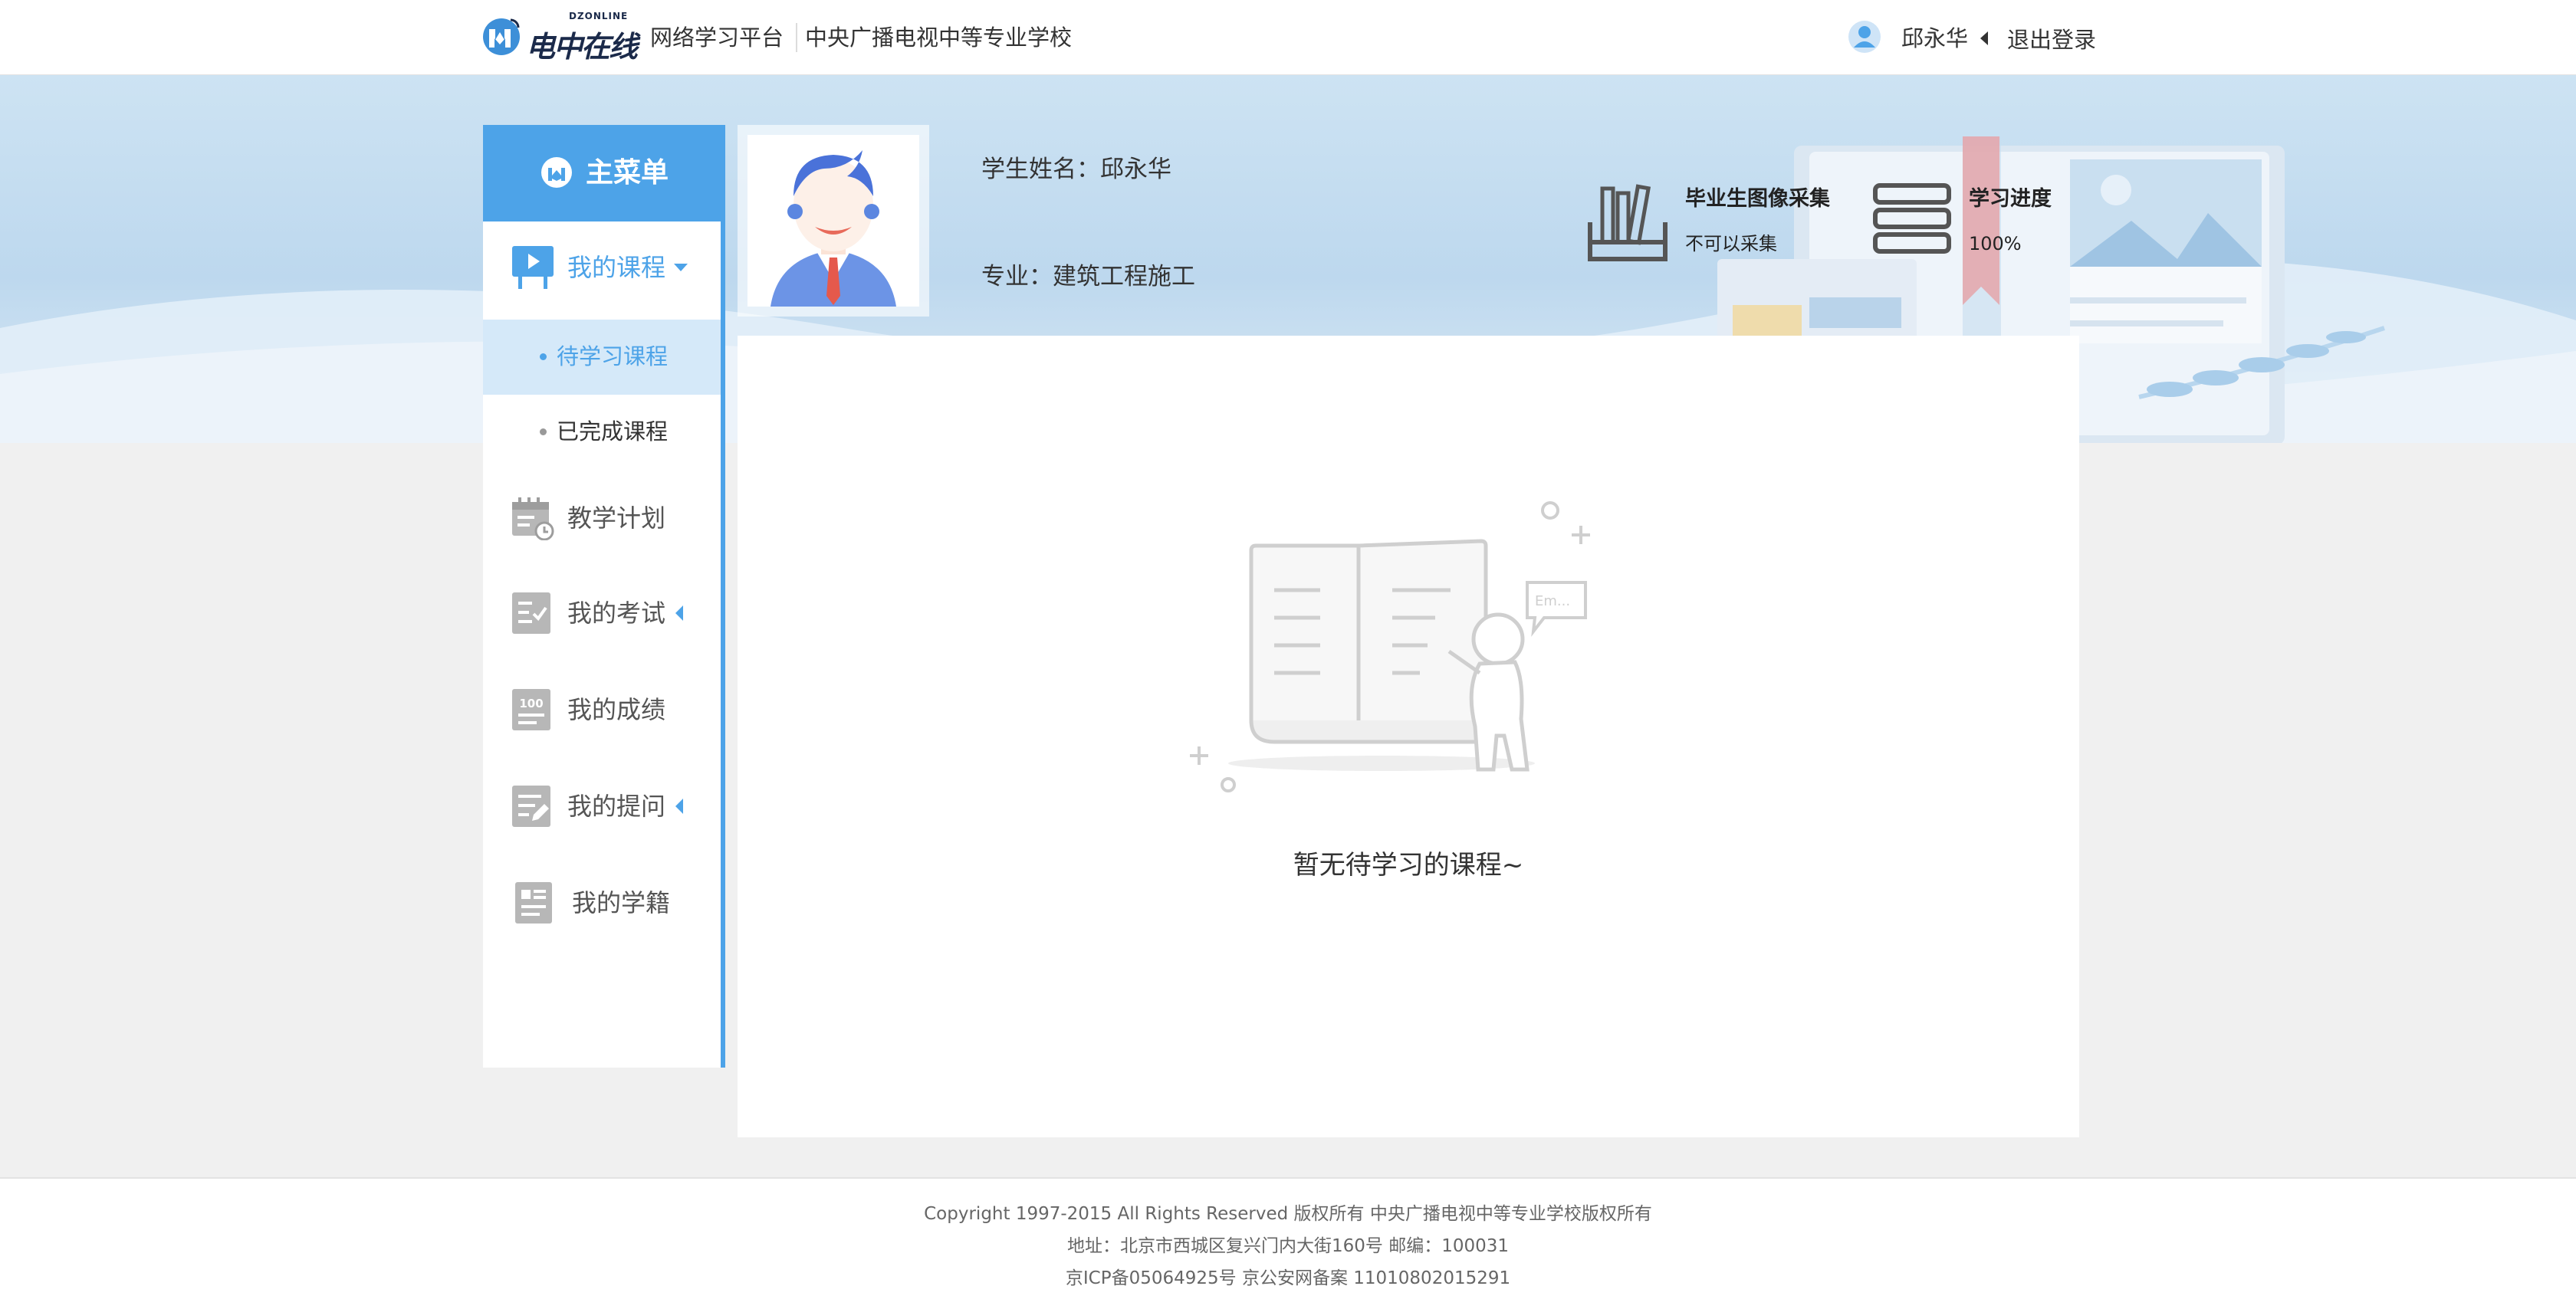  What do you see at coordinates (613, 432) in the screenshot?
I see `submenu-label: 已完成课程` at bounding box center [613, 432].